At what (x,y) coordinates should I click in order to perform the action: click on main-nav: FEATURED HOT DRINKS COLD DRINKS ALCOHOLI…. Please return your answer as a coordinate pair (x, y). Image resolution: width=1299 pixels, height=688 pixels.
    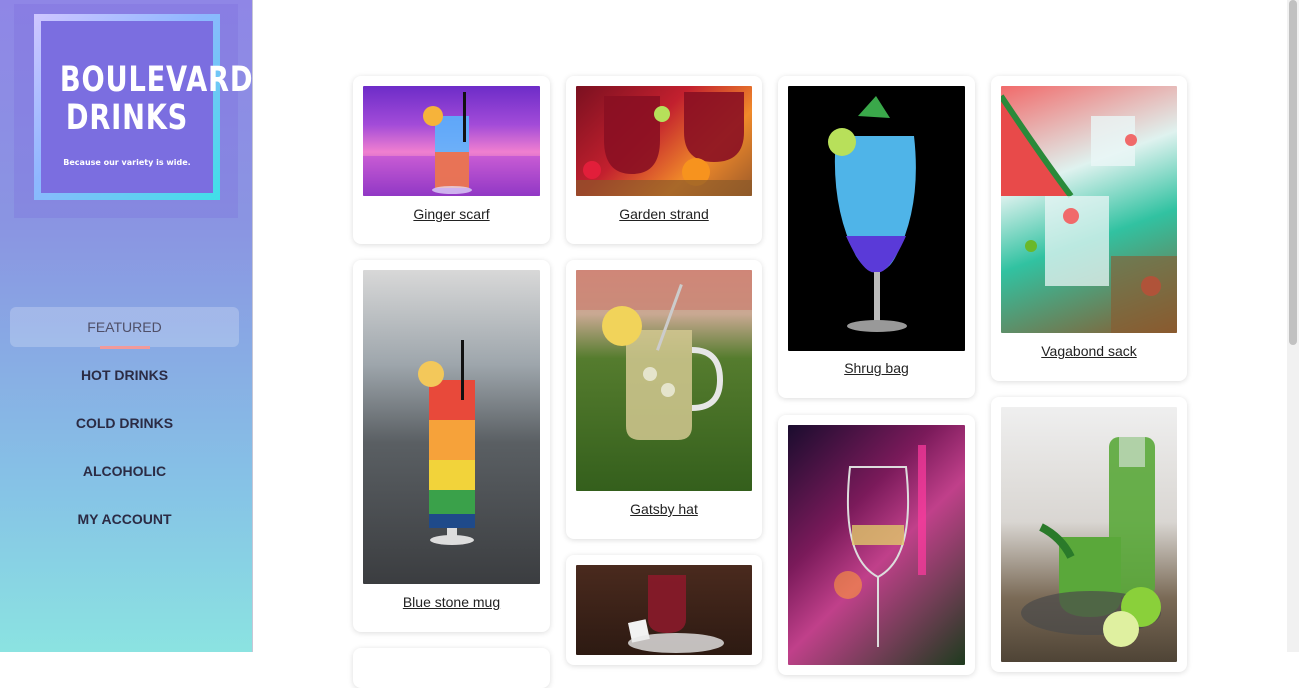
    Looking at the image, I should click on (124, 427).